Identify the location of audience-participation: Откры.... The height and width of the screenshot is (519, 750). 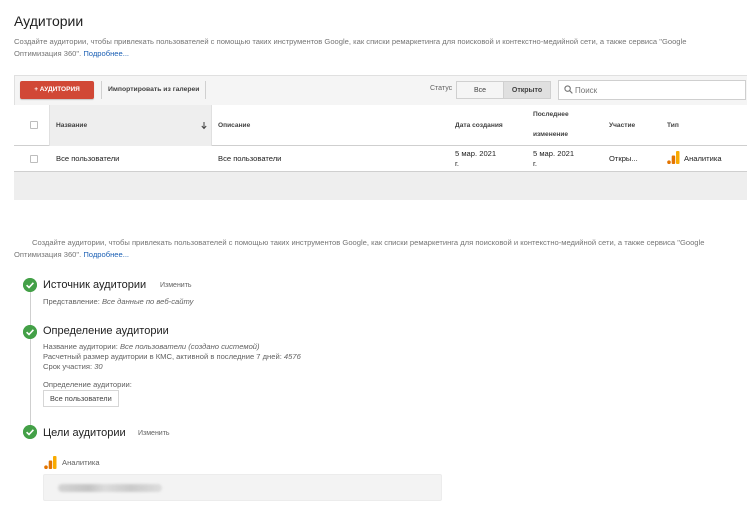
(623, 158).